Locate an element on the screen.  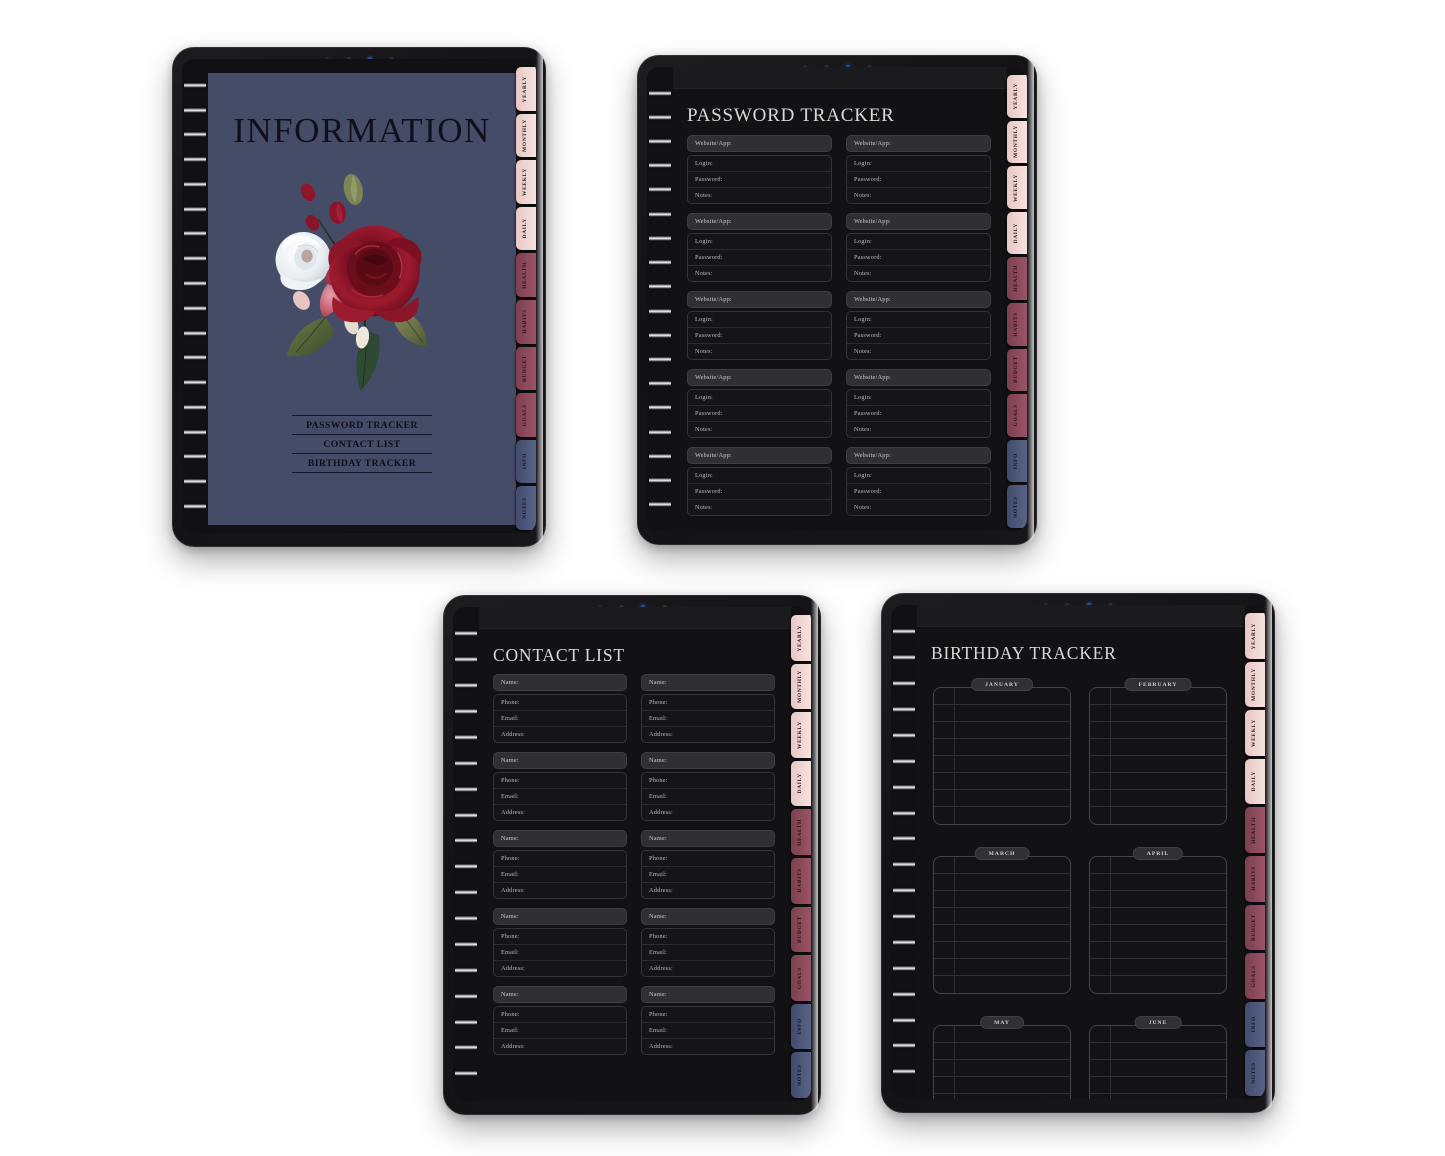
link-birthday-tracker: BIRTHDAY TRACKER is located at coordinates (362, 463).